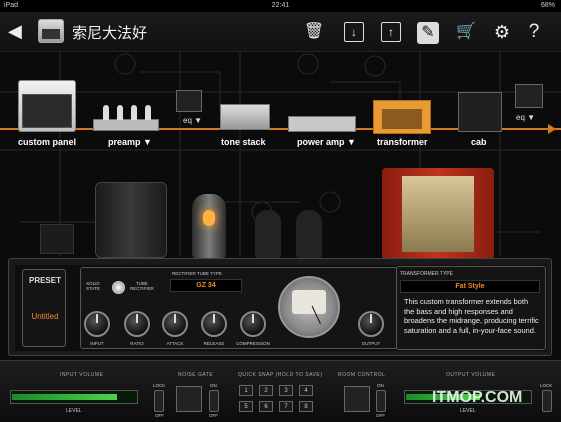 Image resolution: width=561 pixels, height=422 pixels. I want to click on ratio-knob, so click(137, 324).